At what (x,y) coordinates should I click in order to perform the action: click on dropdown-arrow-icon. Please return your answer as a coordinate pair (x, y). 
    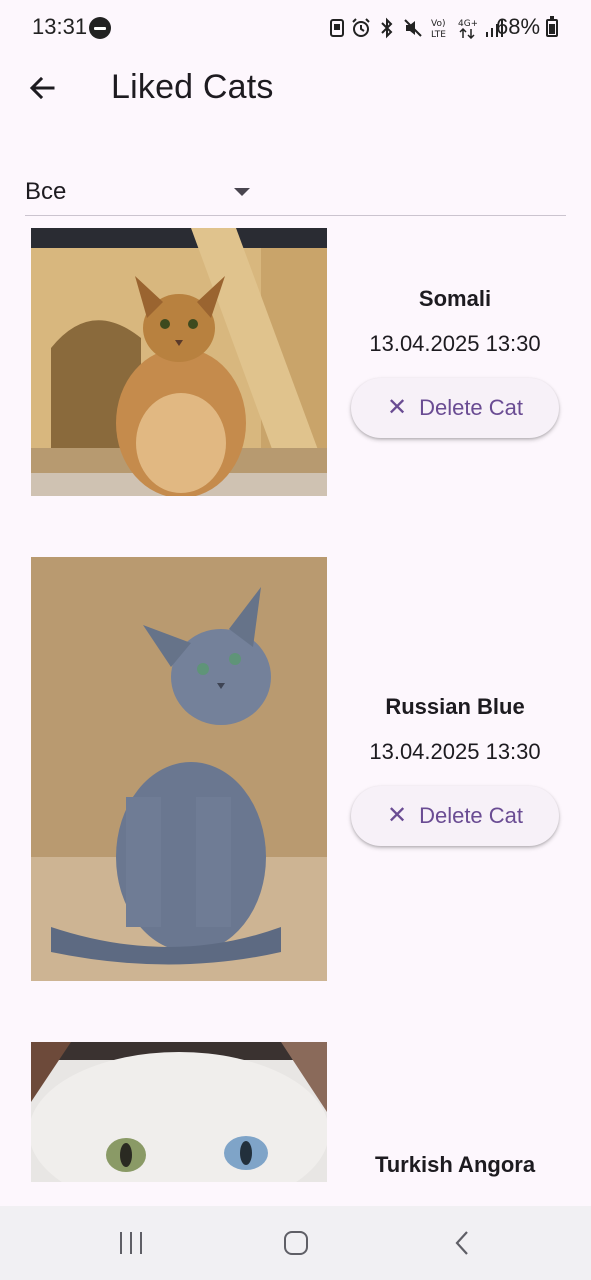
    Looking at the image, I should click on (242, 192).